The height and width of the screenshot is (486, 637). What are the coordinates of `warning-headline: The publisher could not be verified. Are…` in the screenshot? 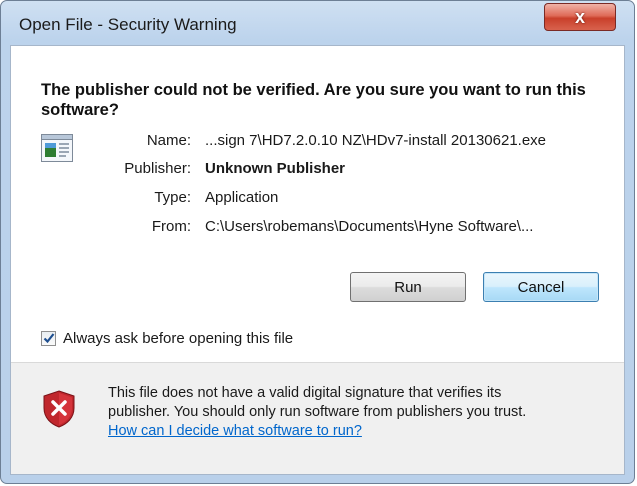 It's located at (313, 100).